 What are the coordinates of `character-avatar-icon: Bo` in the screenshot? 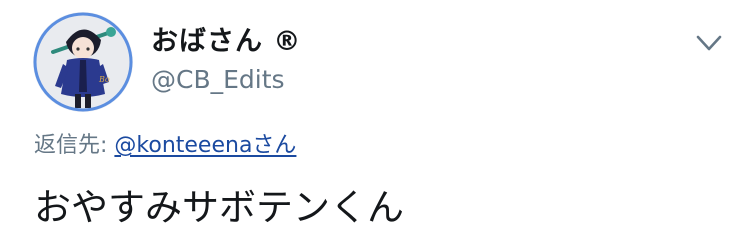 It's located at (83, 62).